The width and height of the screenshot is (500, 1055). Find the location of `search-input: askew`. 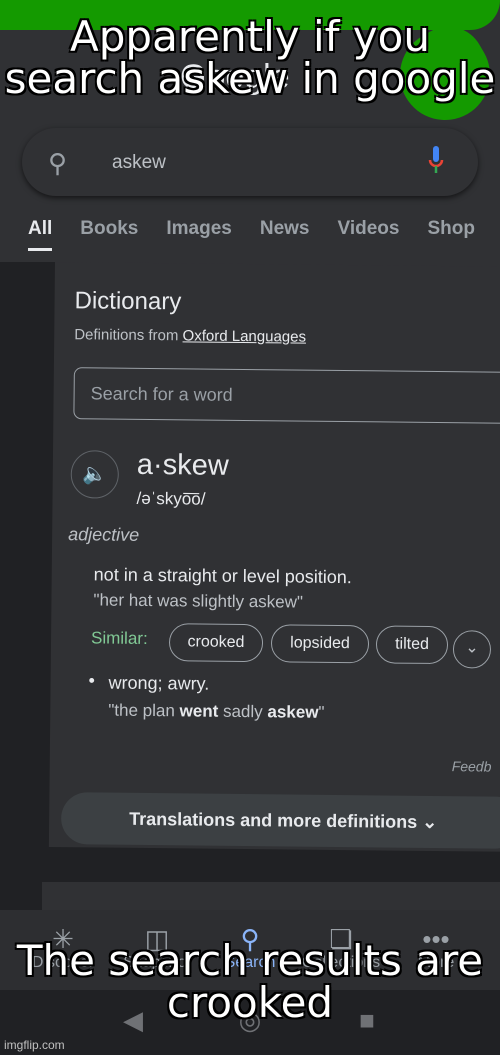

search-input: askew is located at coordinates (139, 163).